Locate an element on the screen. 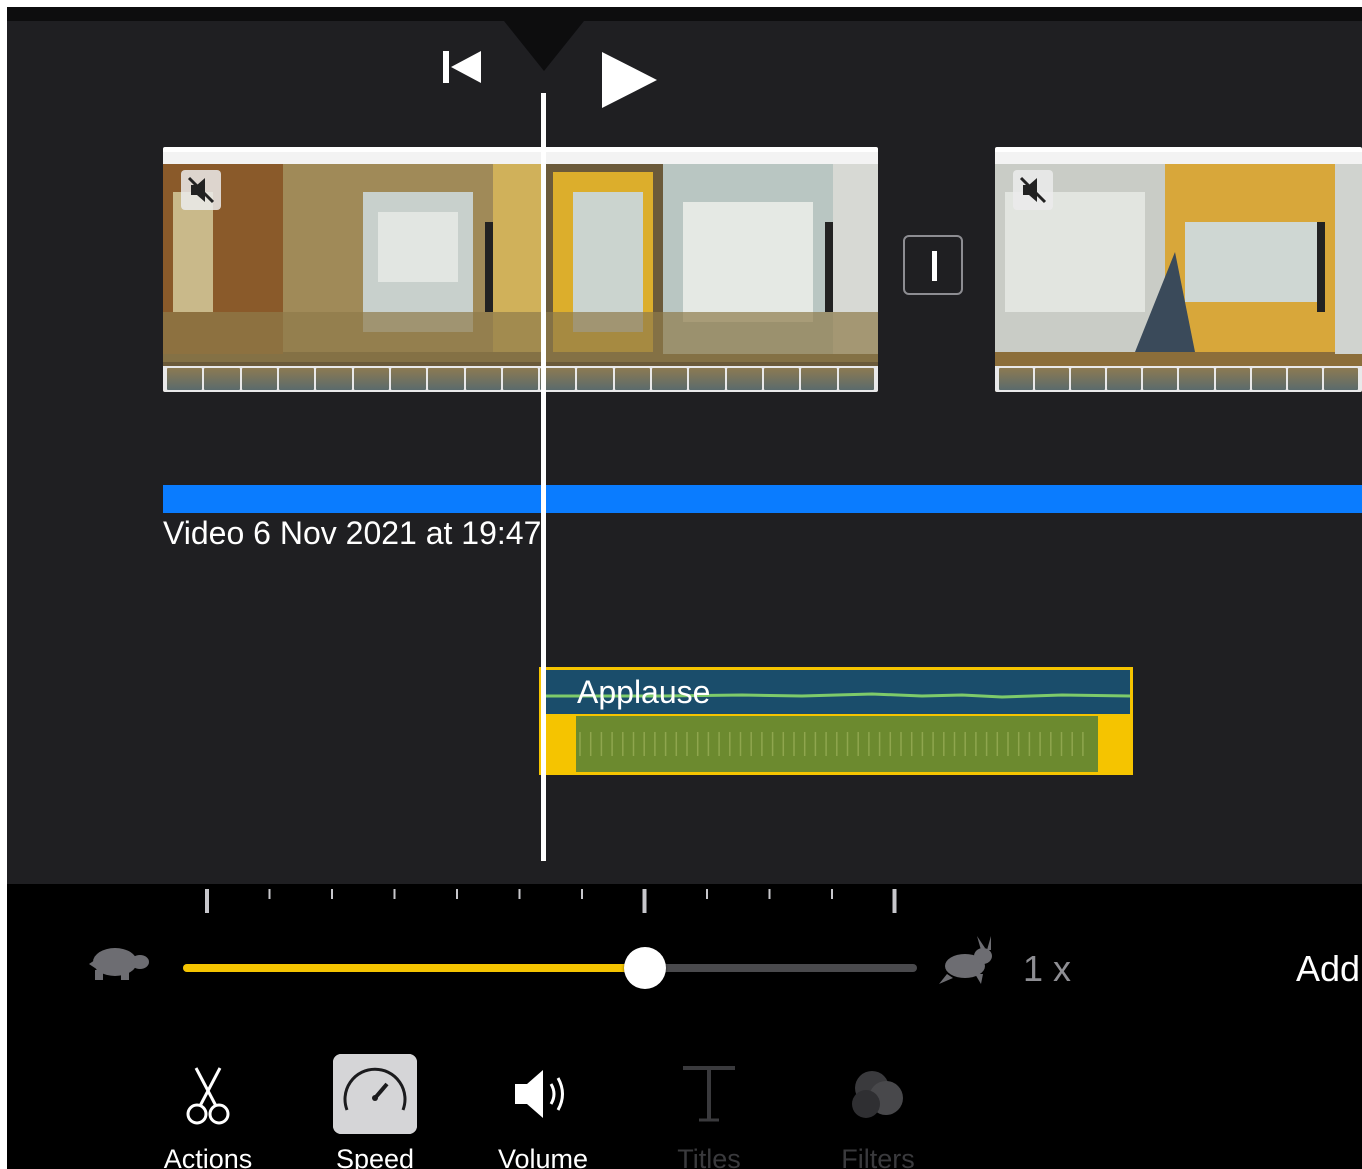  hare-icon is located at coordinates (965, 960).